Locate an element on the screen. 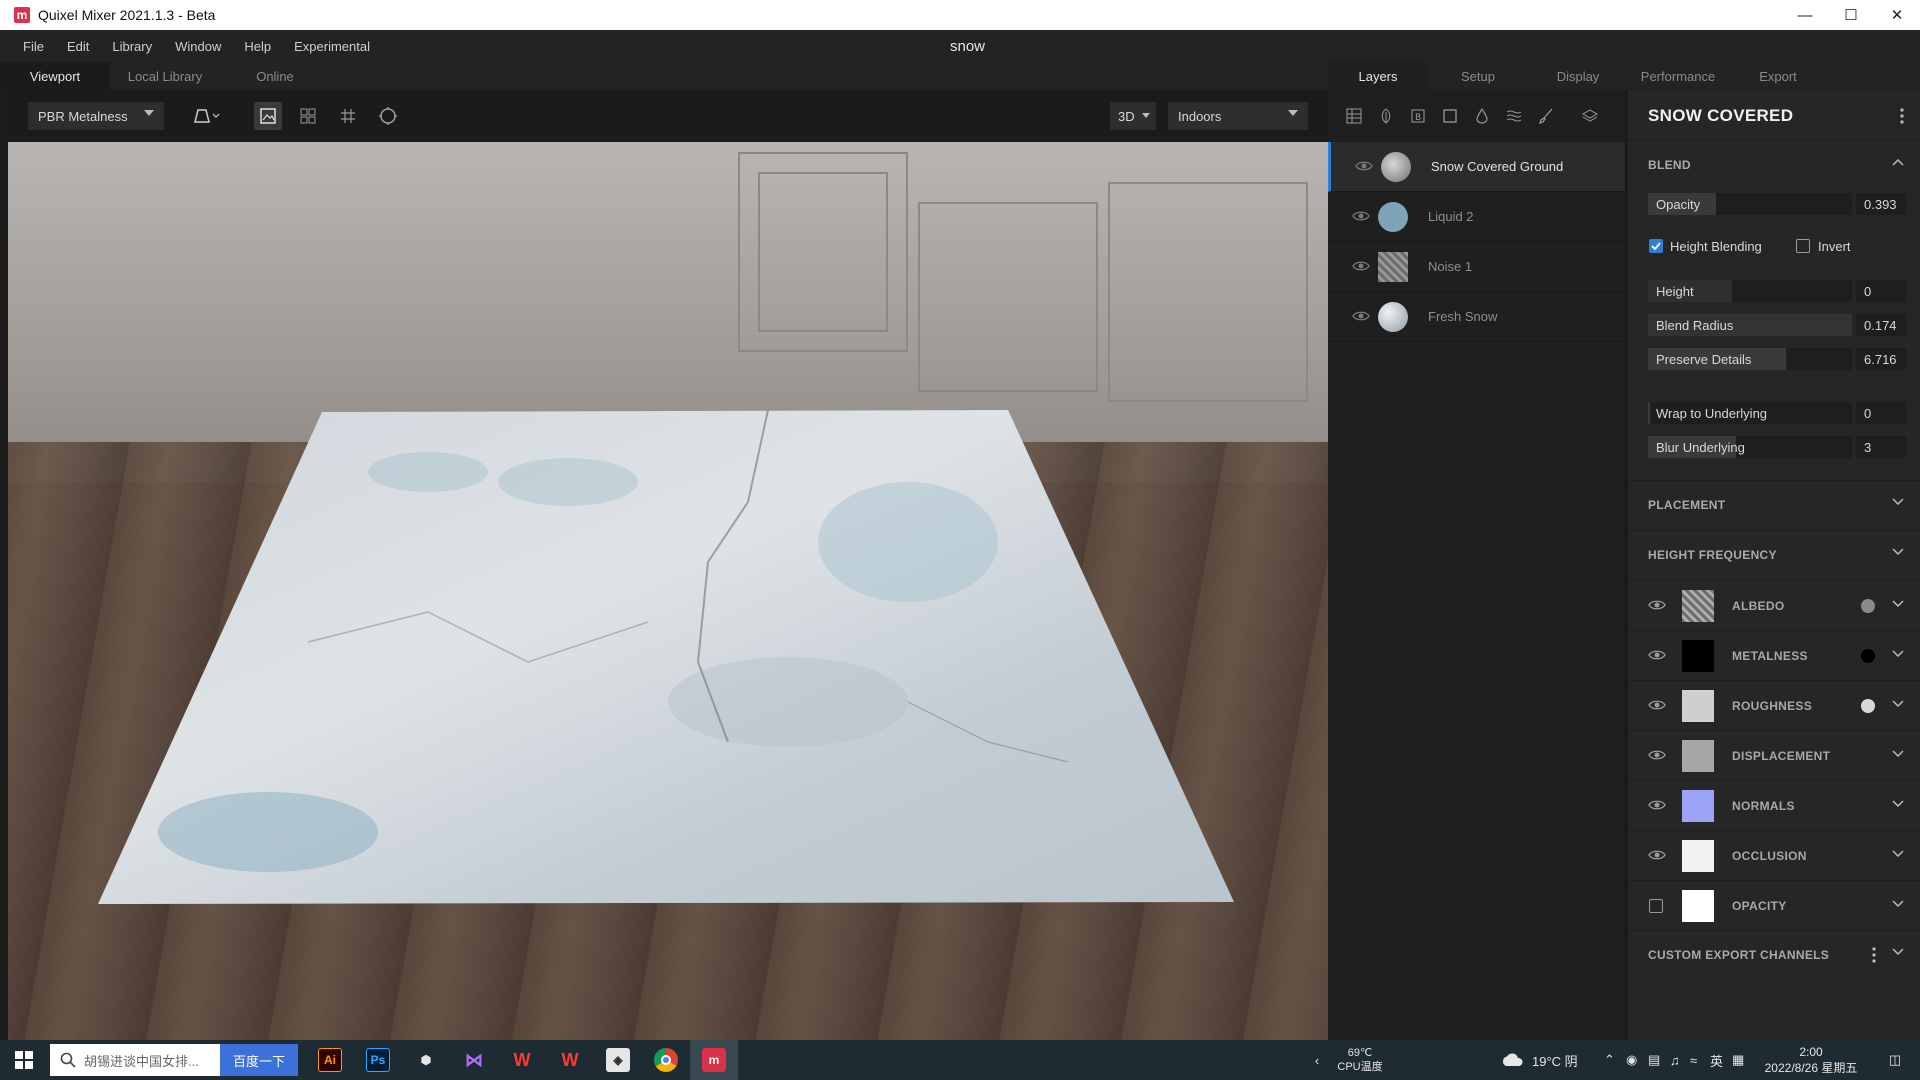  height-blending-checkbox is located at coordinates (1656, 246).